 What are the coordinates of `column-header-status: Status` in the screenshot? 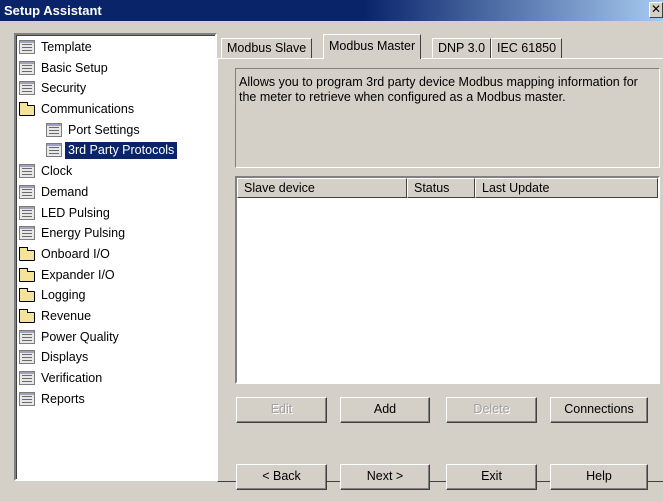 It's located at (441, 188).